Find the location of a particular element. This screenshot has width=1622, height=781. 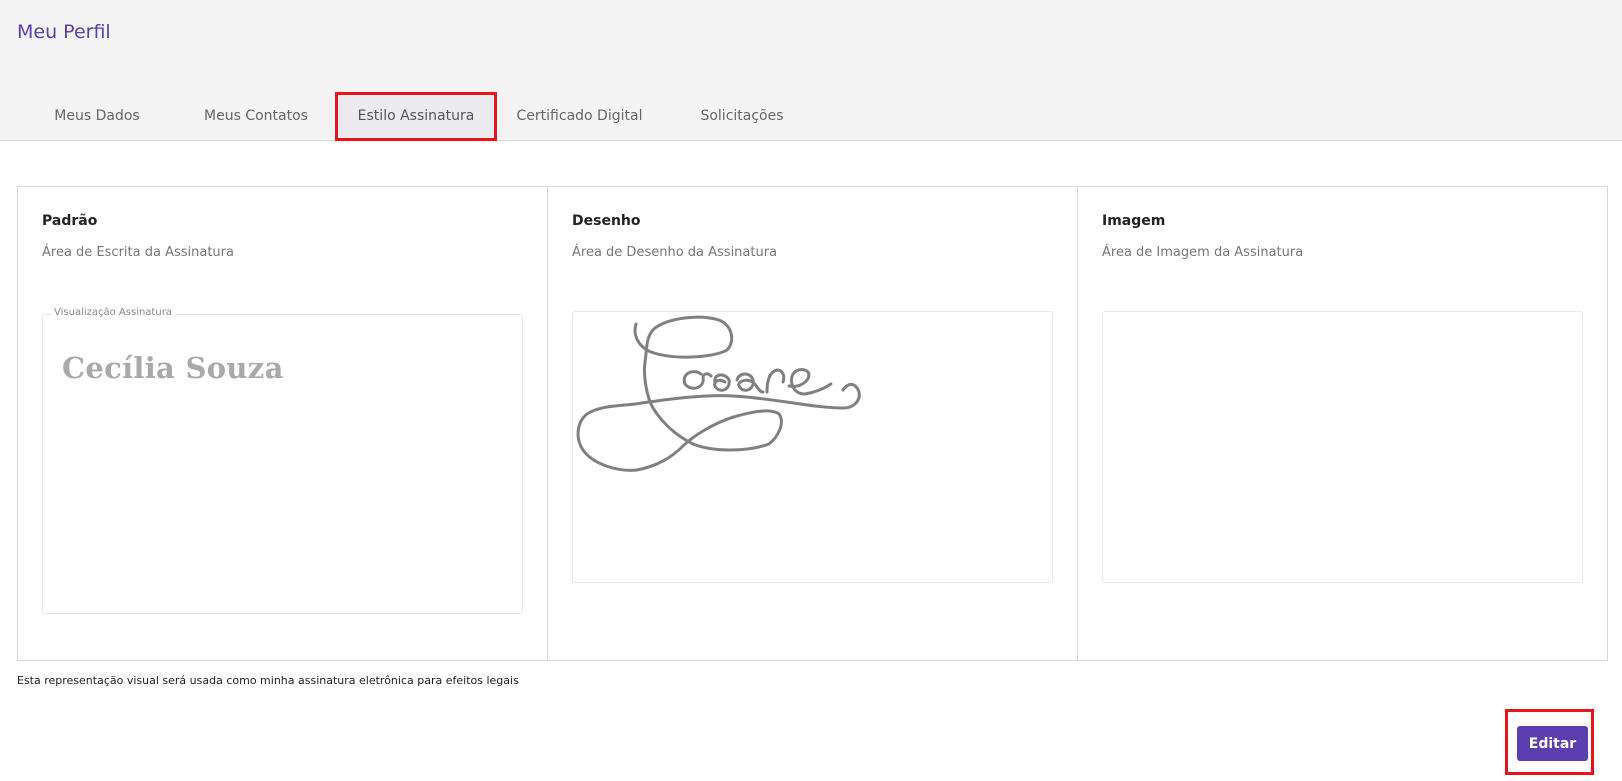

preview-legend: Visualização Assinatura is located at coordinates (113, 312).